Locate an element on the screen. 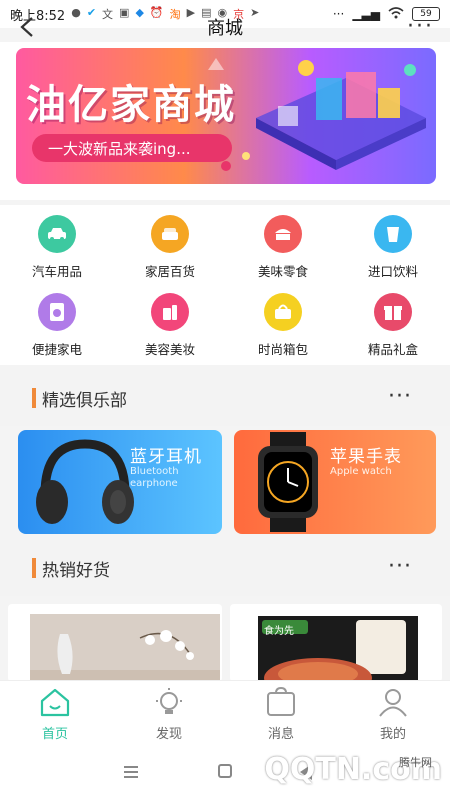 The height and width of the screenshot is (800, 450). page-title: 商城 is located at coordinates (225, 28).